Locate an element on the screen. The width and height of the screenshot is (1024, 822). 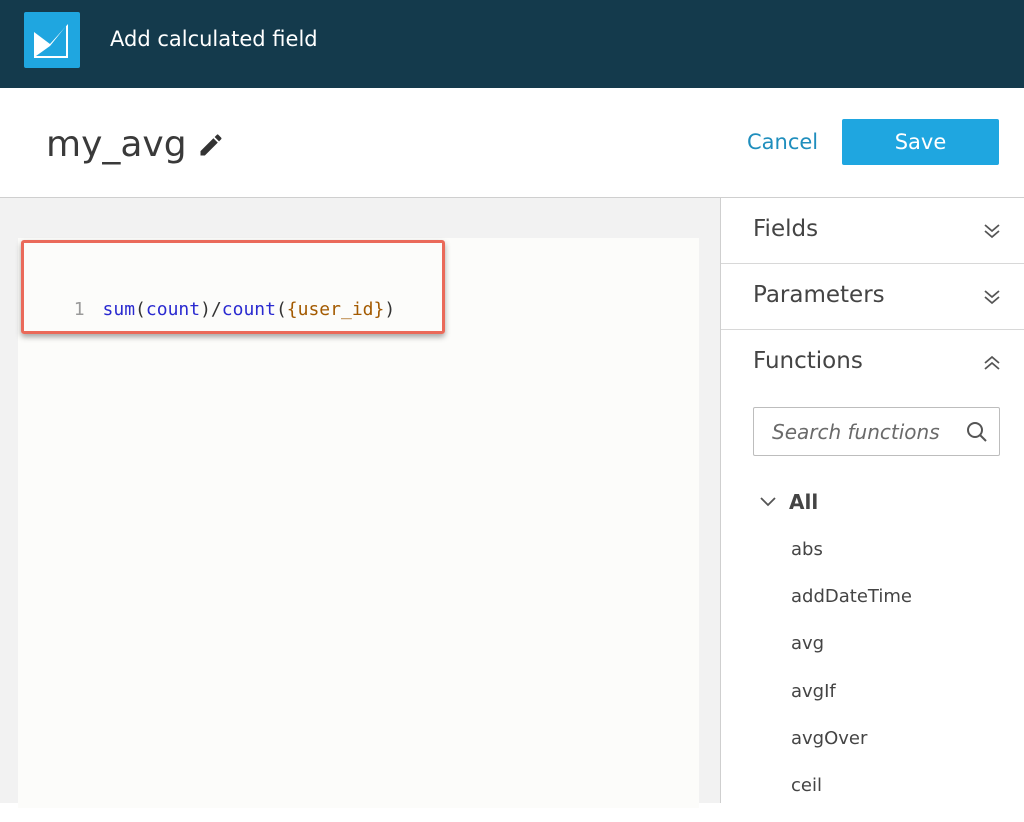
cancel-button: Cancel is located at coordinates (782, 142).